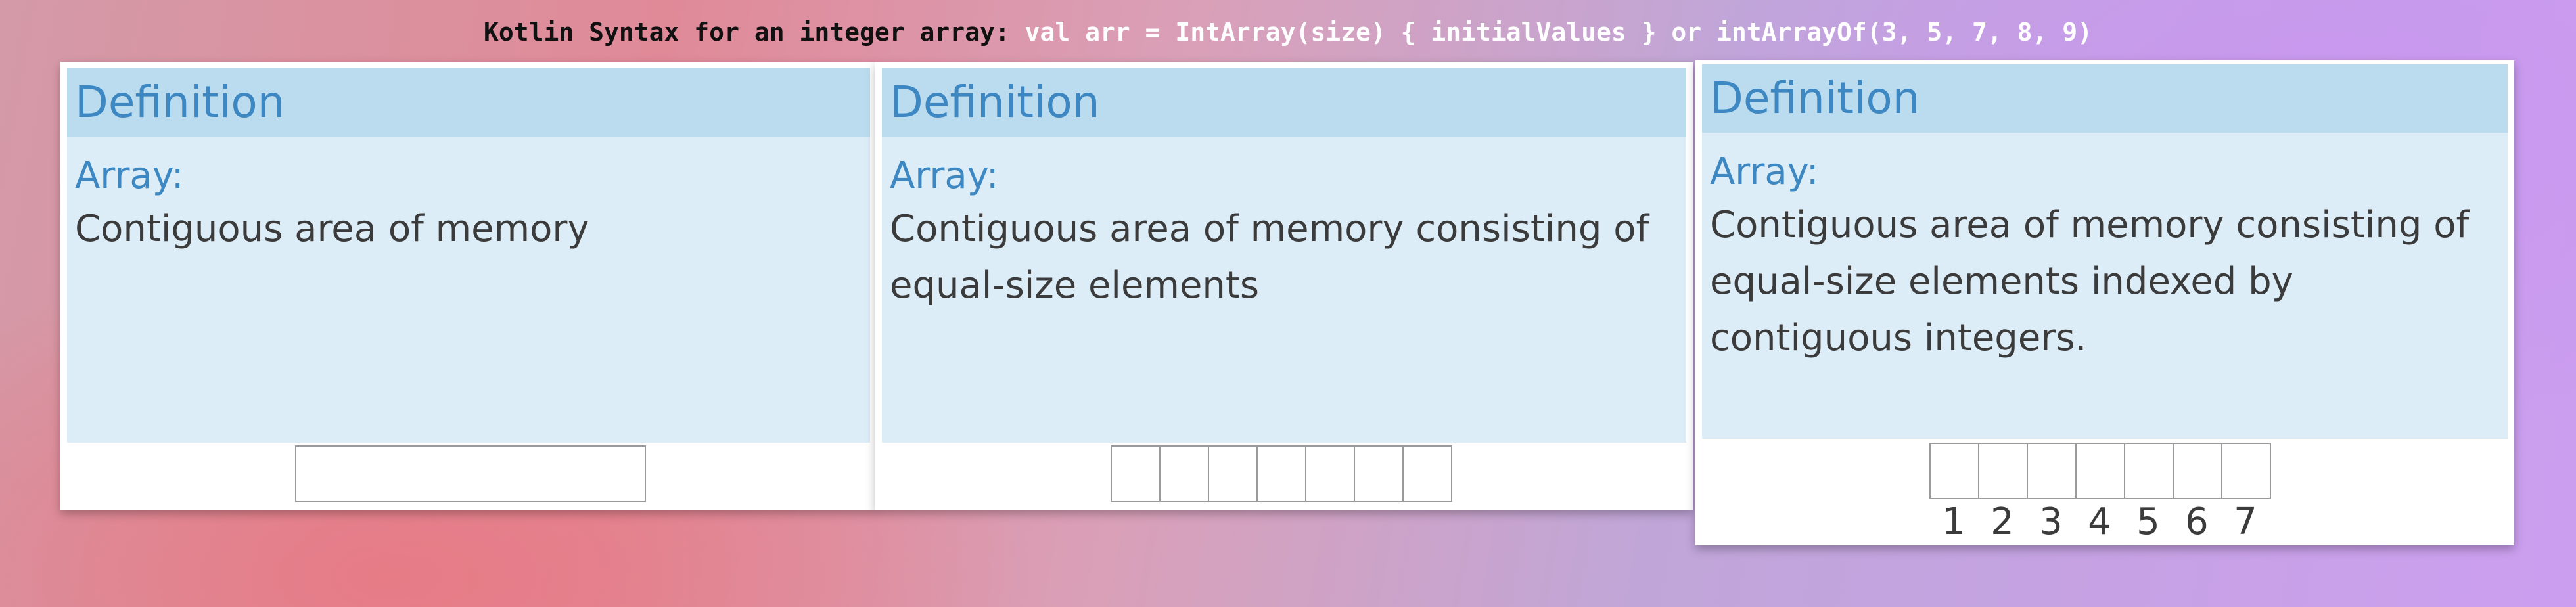 The image size is (2576, 607). What do you see at coordinates (332, 229) in the screenshot?
I see `term-description: Contiguous area of memory` at bounding box center [332, 229].